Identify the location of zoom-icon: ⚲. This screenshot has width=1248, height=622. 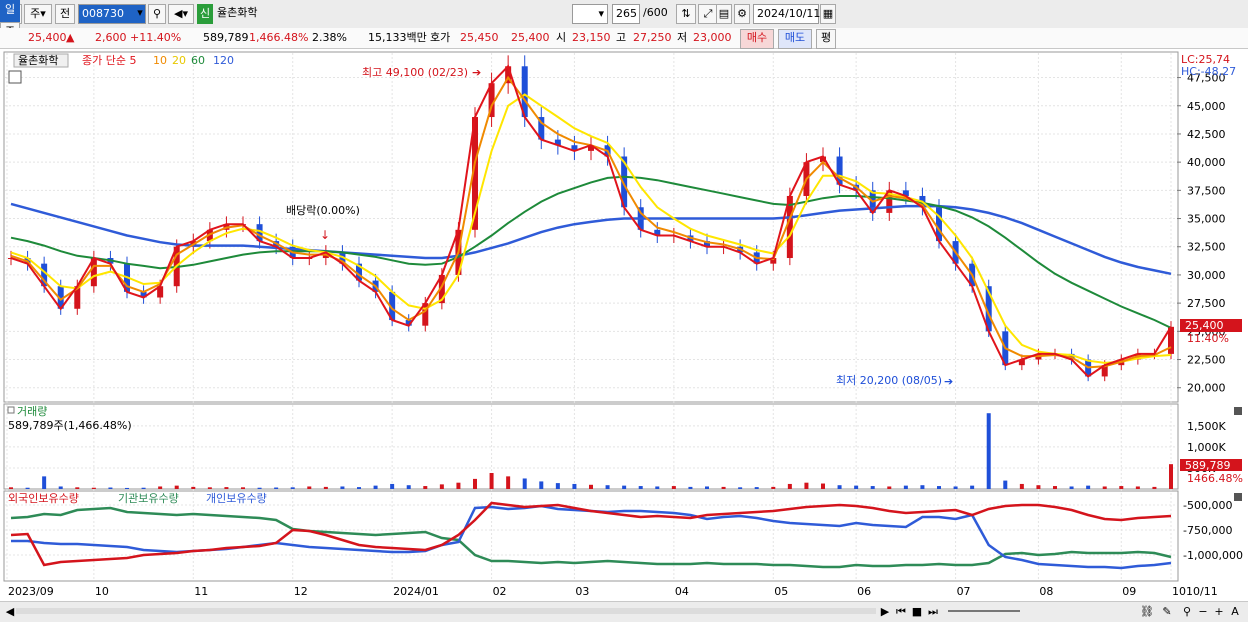
(1187, 611).